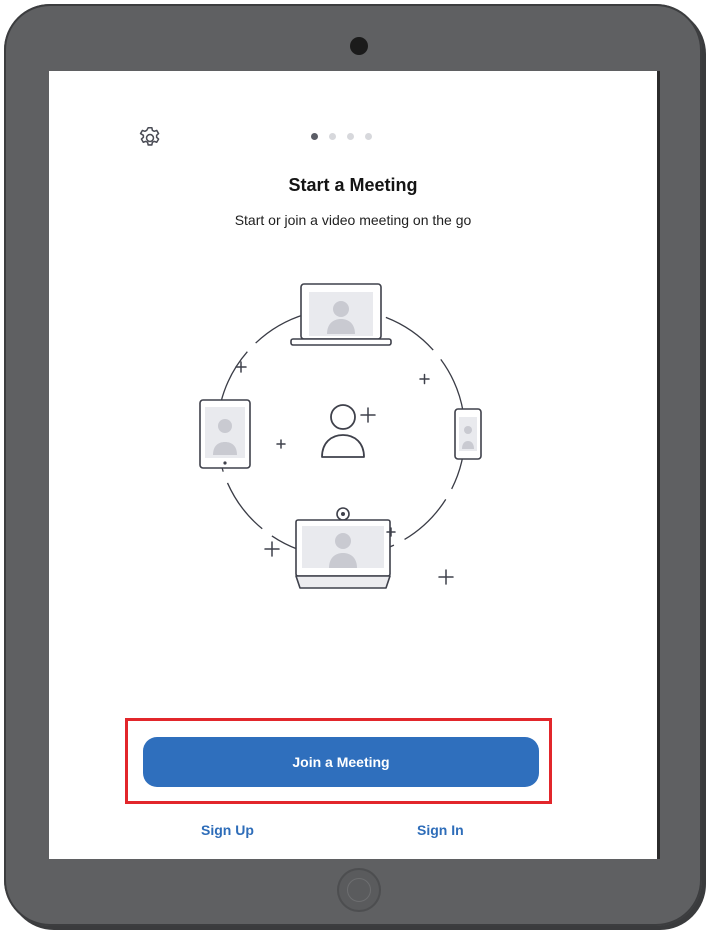 This screenshot has width=710, height=931. What do you see at coordinates (343, 431) in the screenshot?
I see `person-icon` at bounding box center [343, 431].